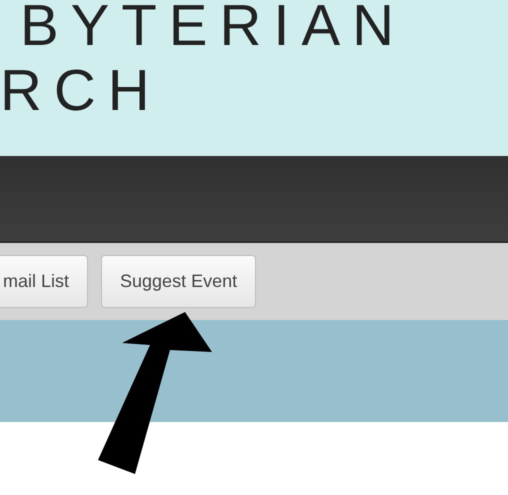  What do you see at coordinates (44, 281) in the screenshot?
I see `toolbar-button: mail List` at bounding box center [44, 281].